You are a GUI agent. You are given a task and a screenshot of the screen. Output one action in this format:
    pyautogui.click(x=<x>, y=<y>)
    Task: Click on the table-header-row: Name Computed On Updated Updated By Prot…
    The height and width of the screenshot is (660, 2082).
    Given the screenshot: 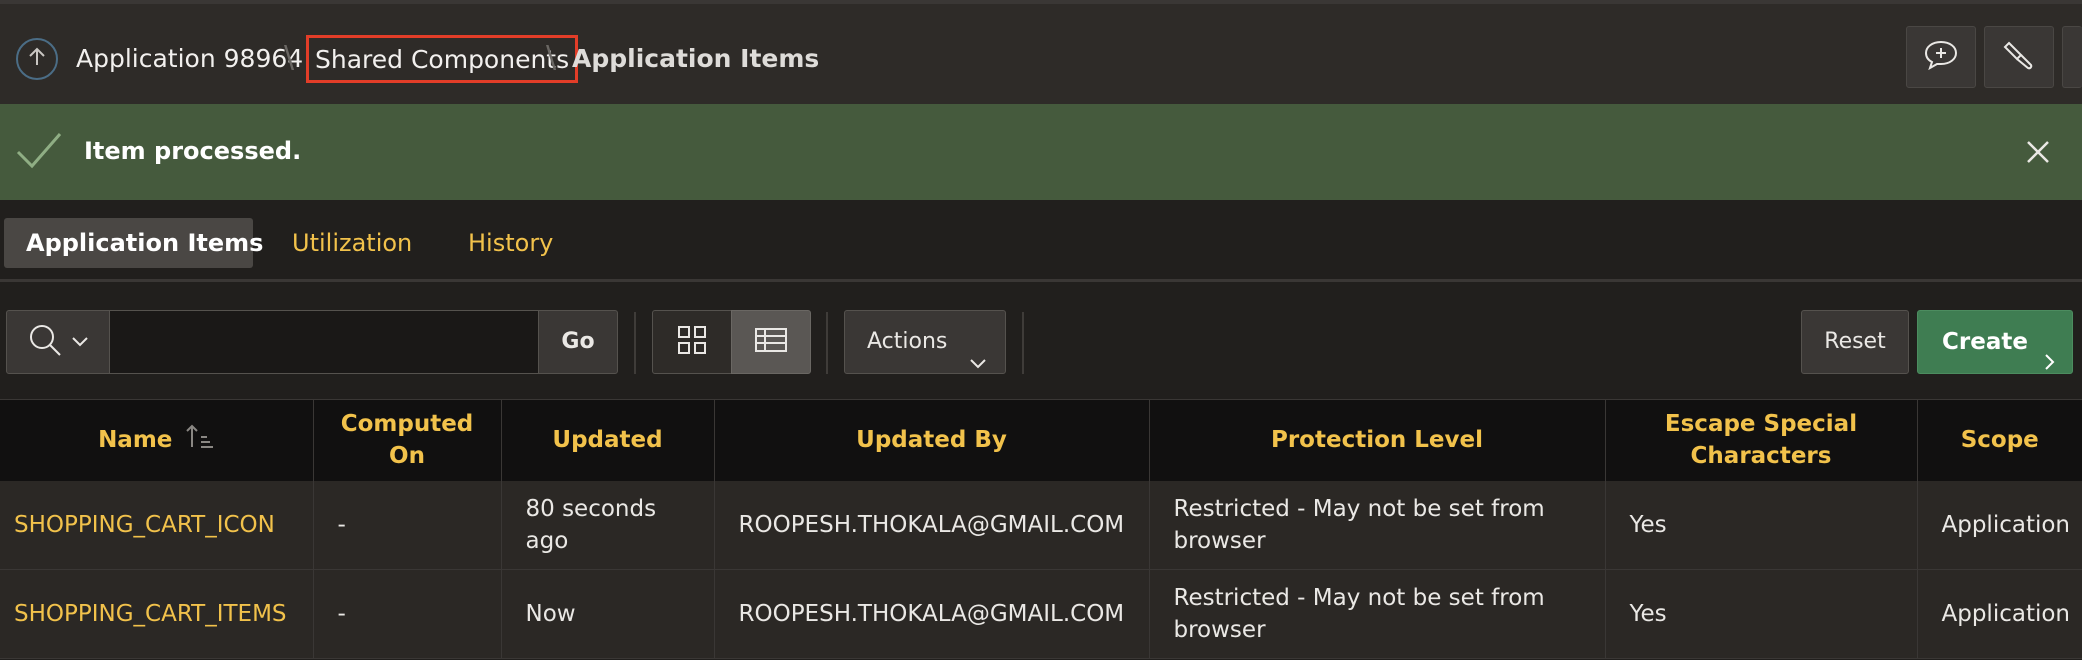 What is the action you would take?
    pyautogui.click(x=1041, y=440)
    